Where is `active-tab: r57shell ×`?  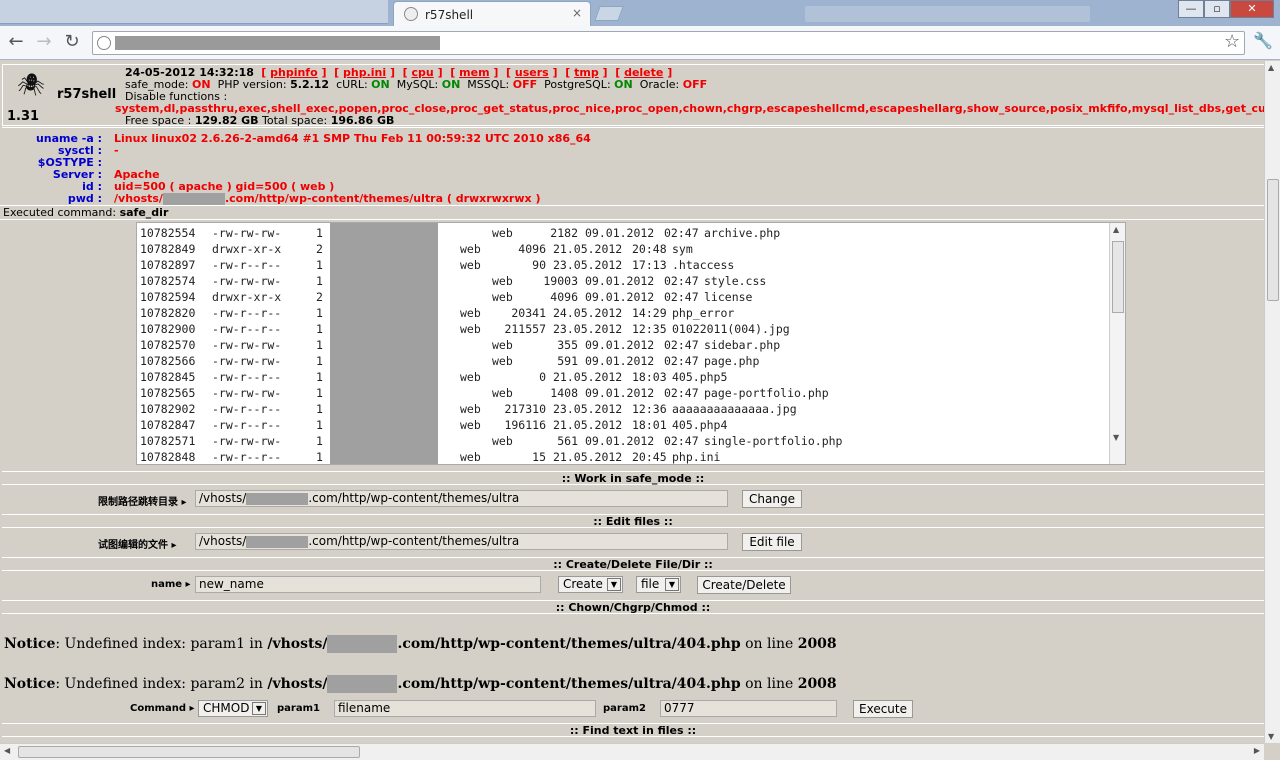 active-tab: r57shell × is located at coordinates (492, 13).